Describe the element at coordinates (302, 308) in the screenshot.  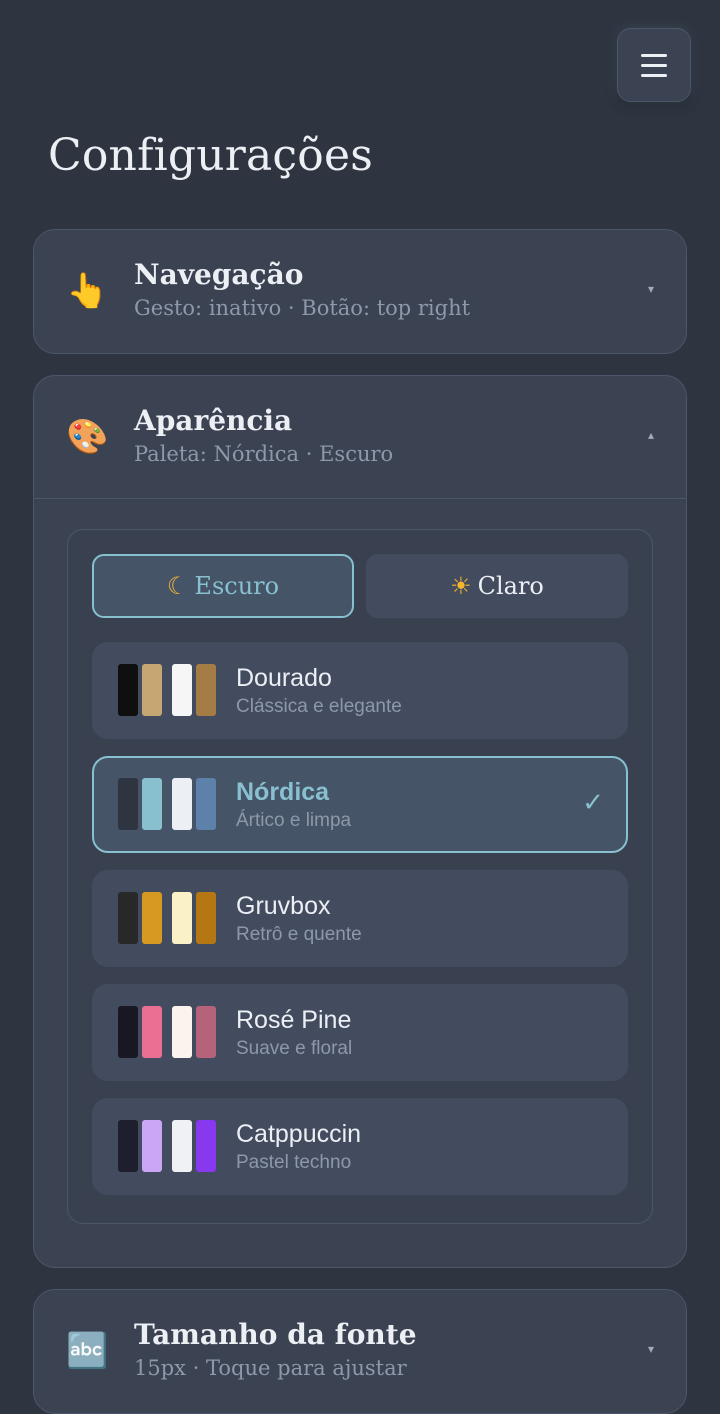
I see `navigation-section-subtitle: Gesto: inativo · Botão: top right` at that location.